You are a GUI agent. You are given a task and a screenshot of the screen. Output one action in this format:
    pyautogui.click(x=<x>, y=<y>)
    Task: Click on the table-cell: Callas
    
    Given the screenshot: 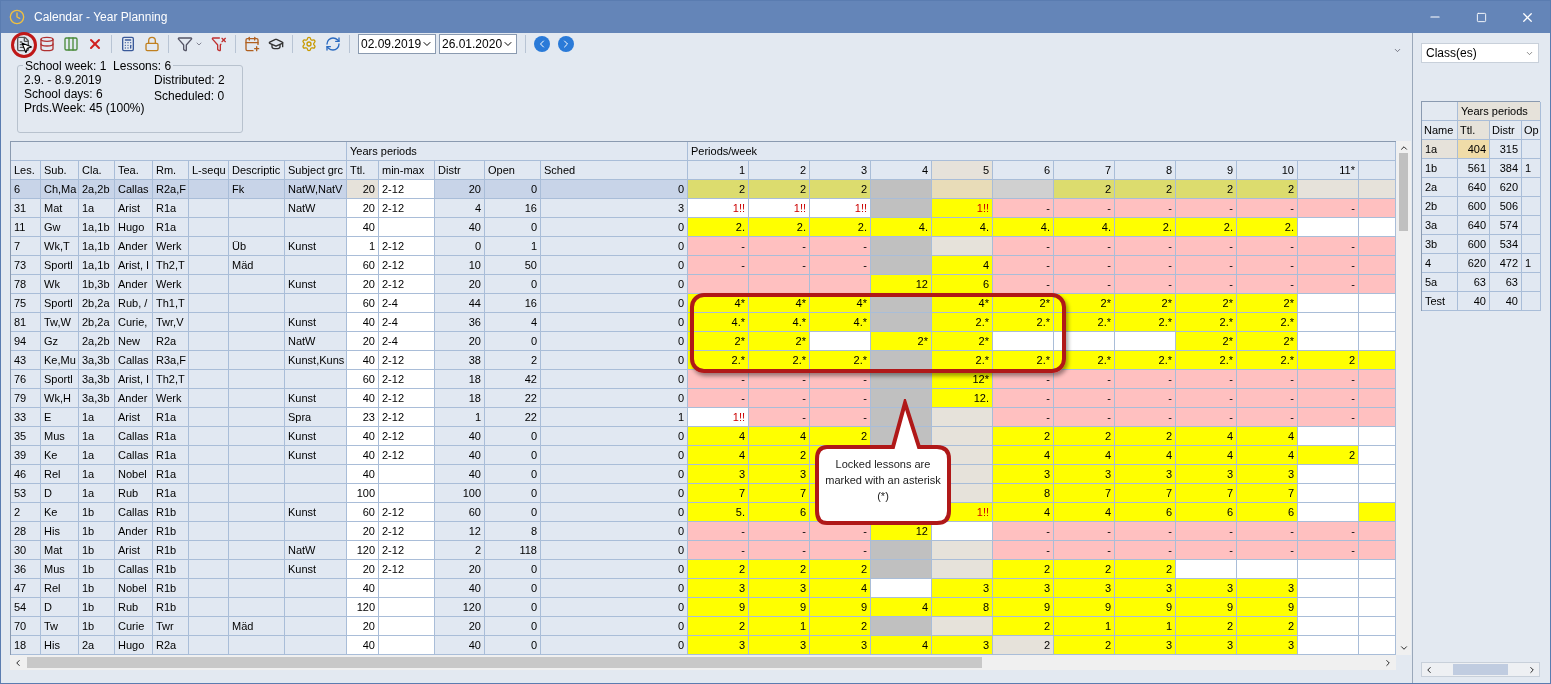 What is the action you would take?
    pyautogui.click(x=134, y=455)
    